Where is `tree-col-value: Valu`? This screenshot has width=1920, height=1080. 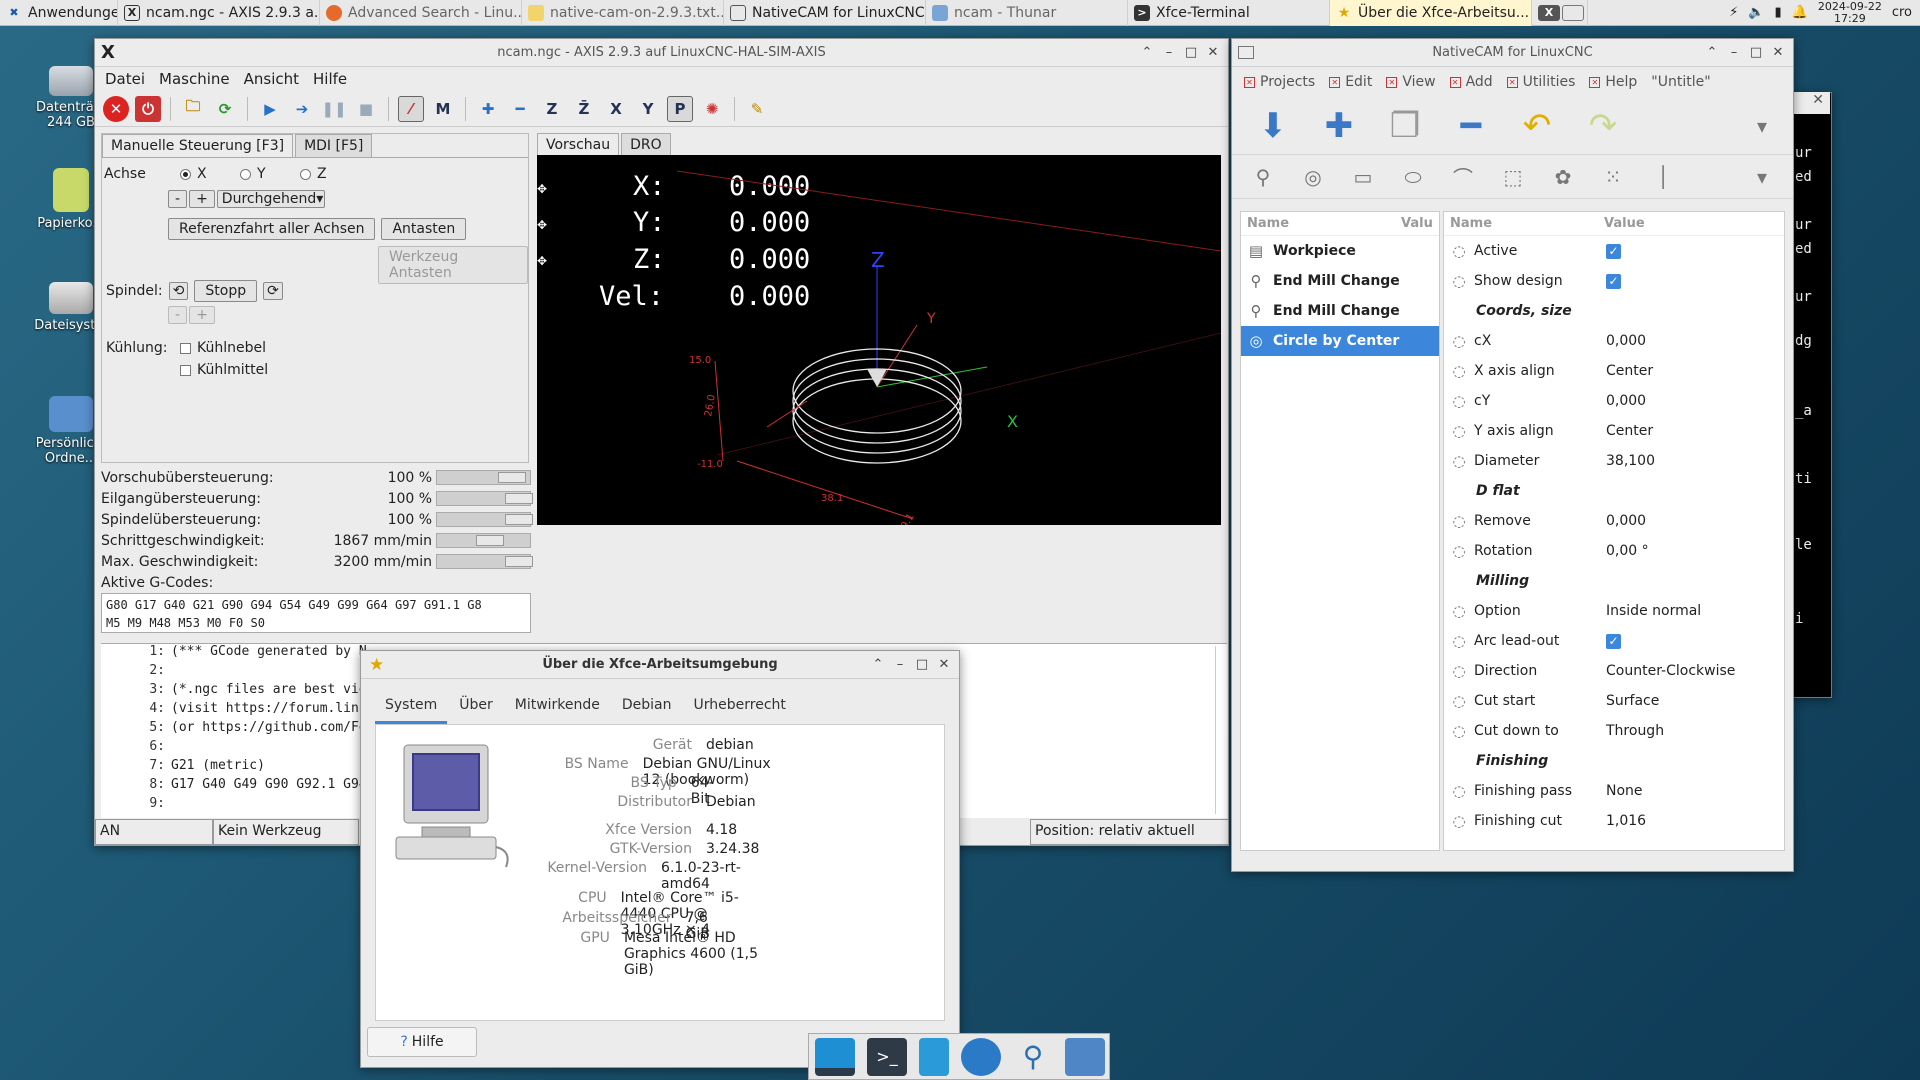 tree-col-value: Valu is located at coordinates (1417, 223).